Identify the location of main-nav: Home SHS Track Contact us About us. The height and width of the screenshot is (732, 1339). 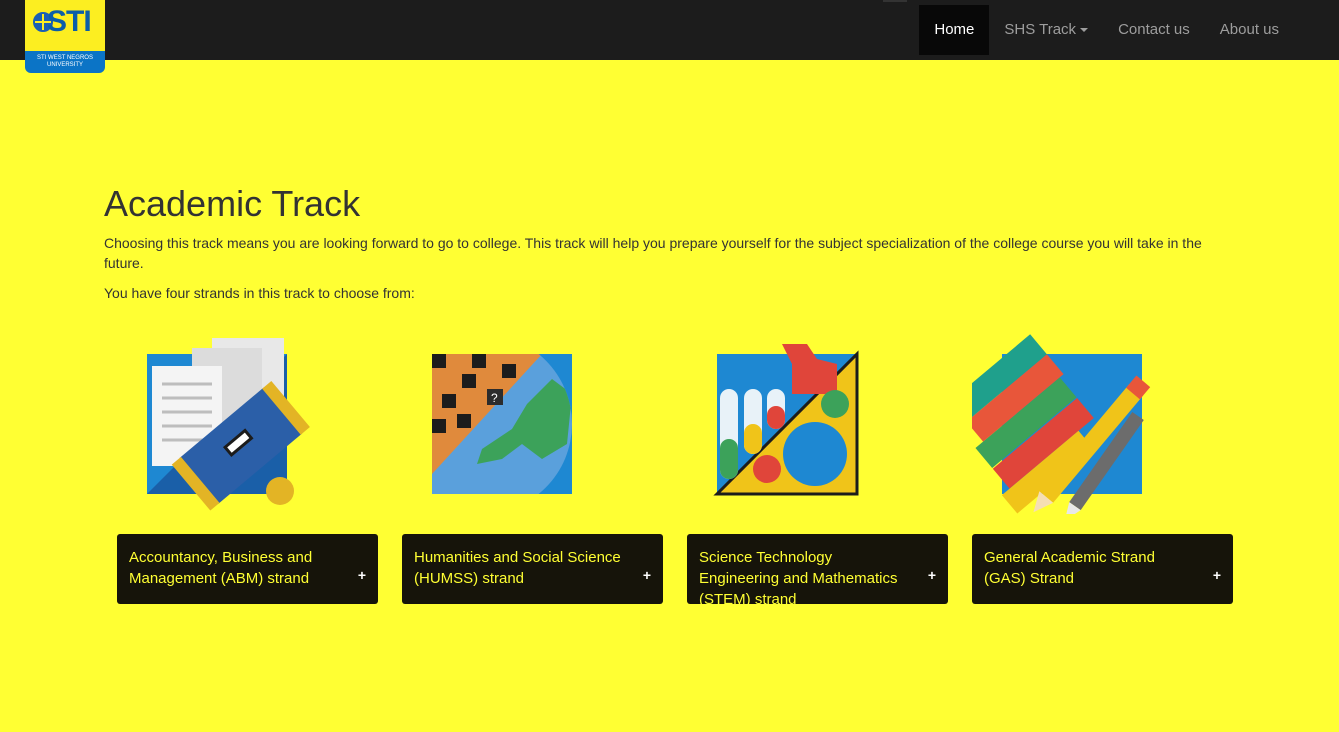
(1106, 30).